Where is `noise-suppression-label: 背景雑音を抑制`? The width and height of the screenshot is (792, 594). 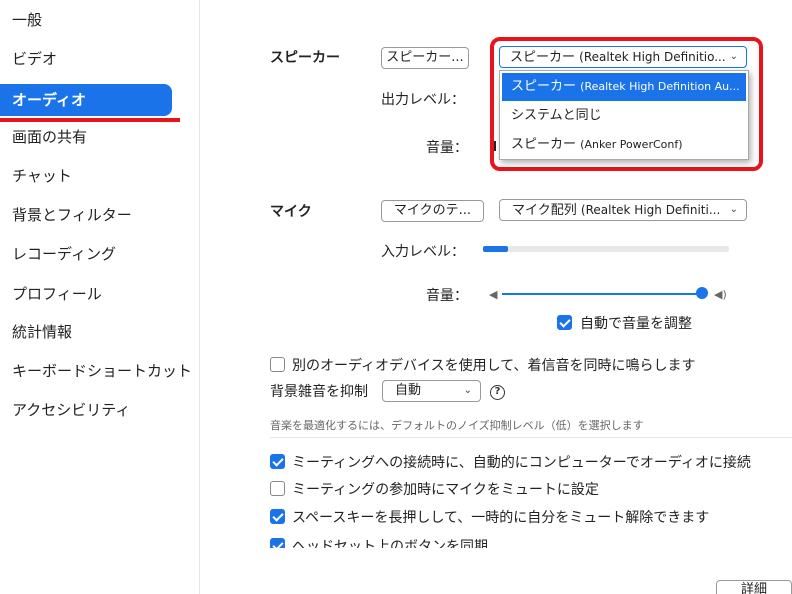
noise-suppression-label: 背景雑音を抑制 is located at coordinates (319, 392).